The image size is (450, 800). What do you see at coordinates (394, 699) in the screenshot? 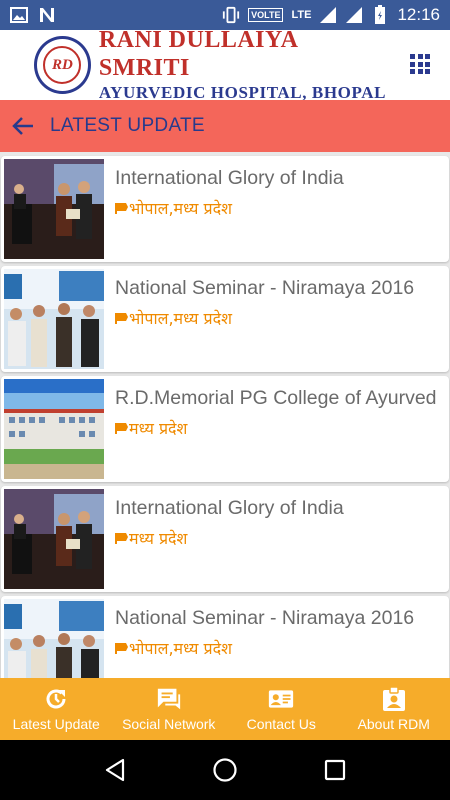
I see `badge-icon` at bounding box center [394, 699].